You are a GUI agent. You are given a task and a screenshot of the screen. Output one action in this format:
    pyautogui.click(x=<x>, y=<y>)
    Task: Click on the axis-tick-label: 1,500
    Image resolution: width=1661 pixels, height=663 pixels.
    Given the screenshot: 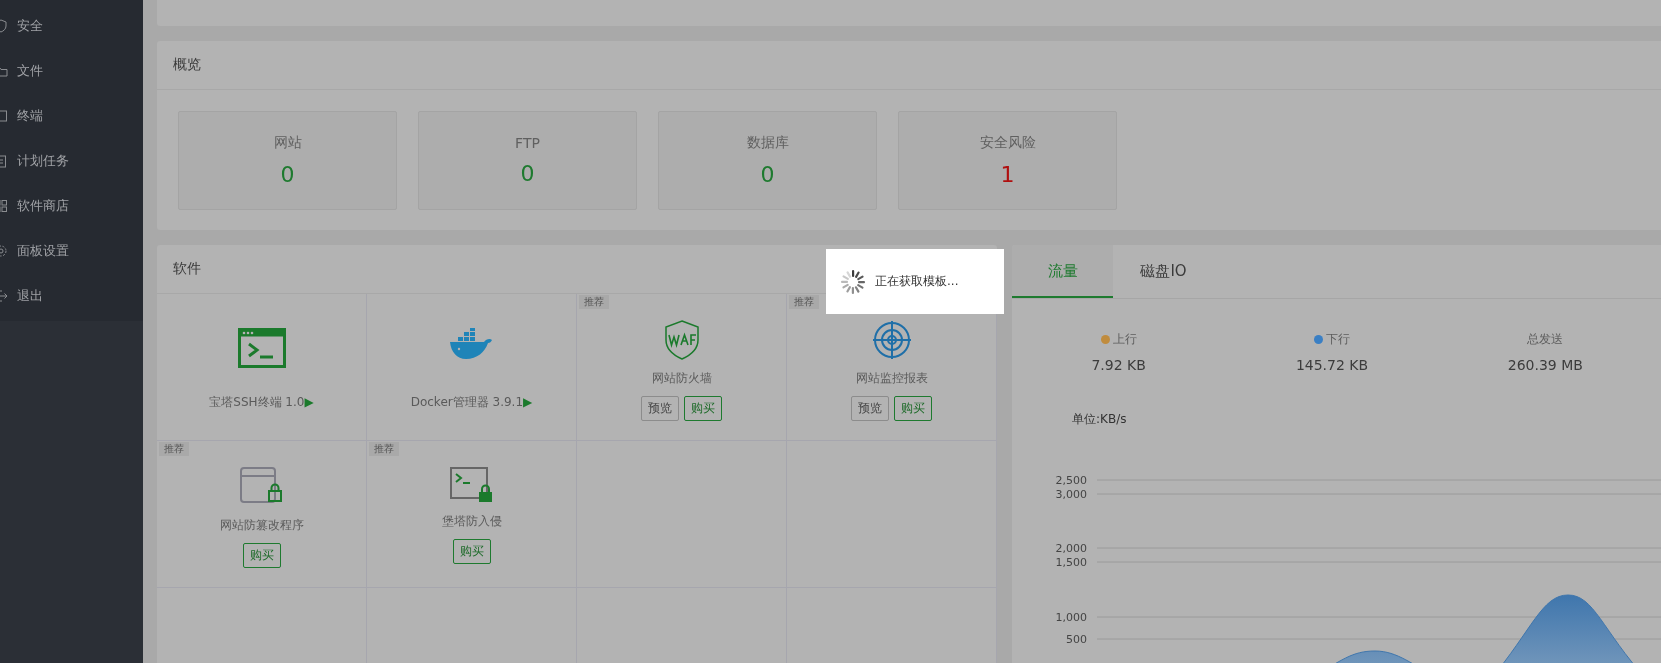 What is the action you would take?
    pyautogui.click(x=1071, y=562)
    